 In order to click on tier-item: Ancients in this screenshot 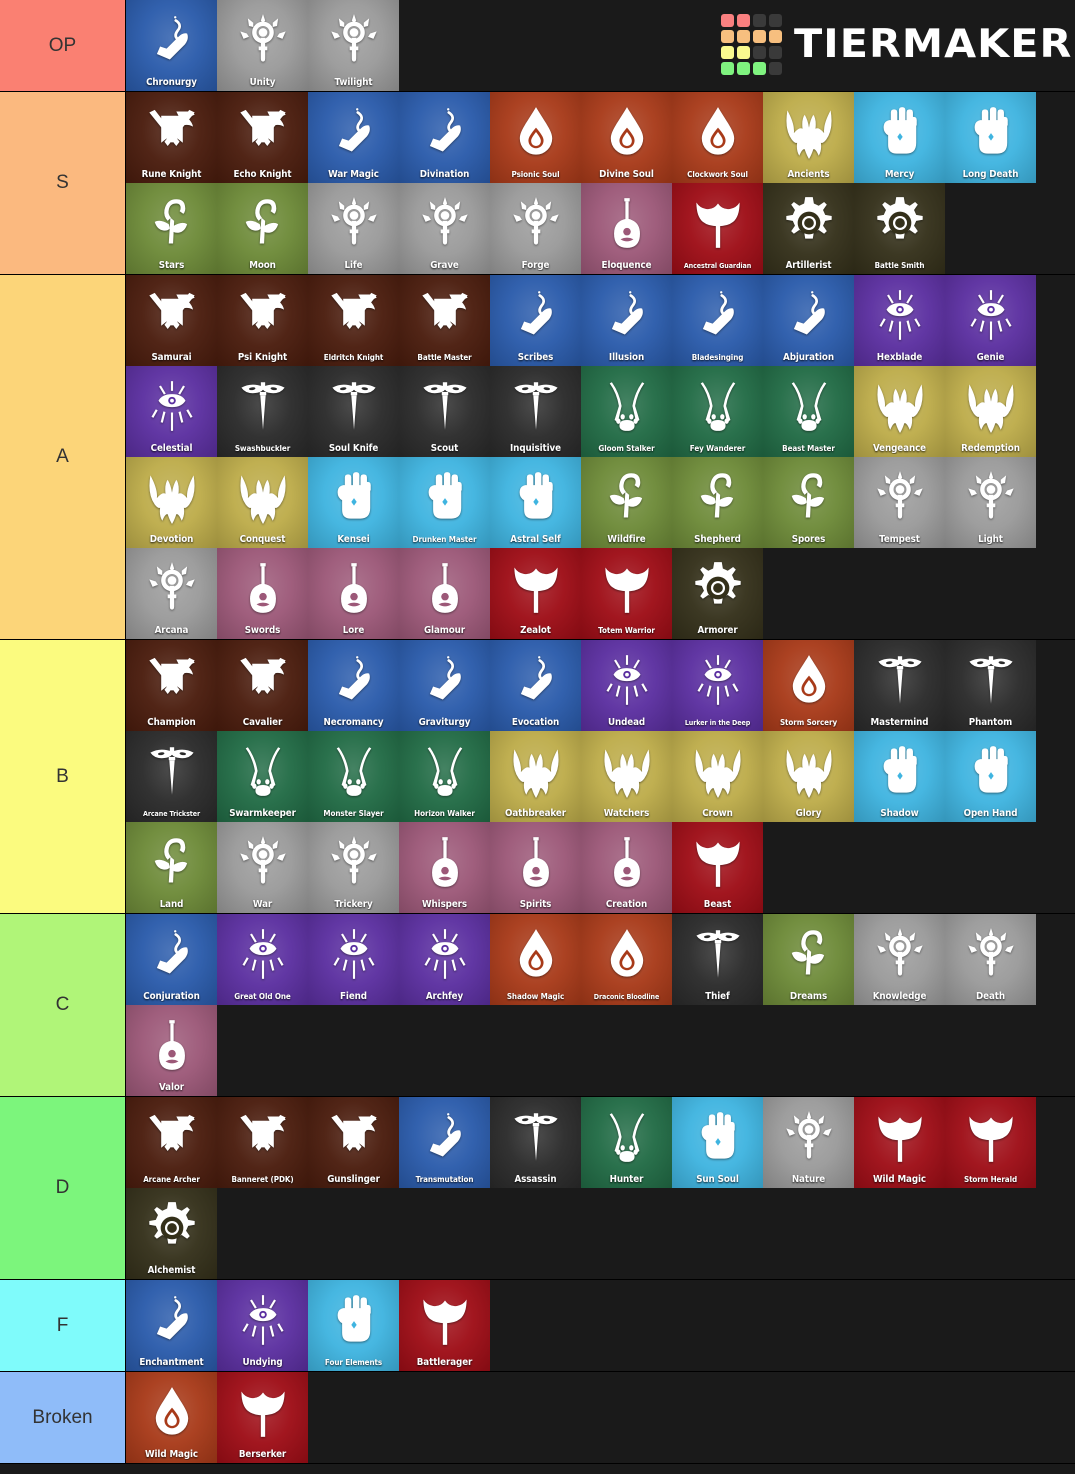, I will do `click(808, 137)`.